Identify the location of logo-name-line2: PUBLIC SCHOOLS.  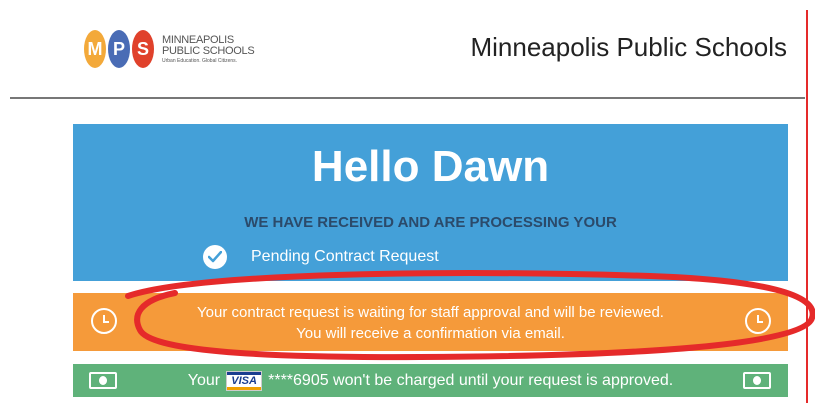
(208, 50).